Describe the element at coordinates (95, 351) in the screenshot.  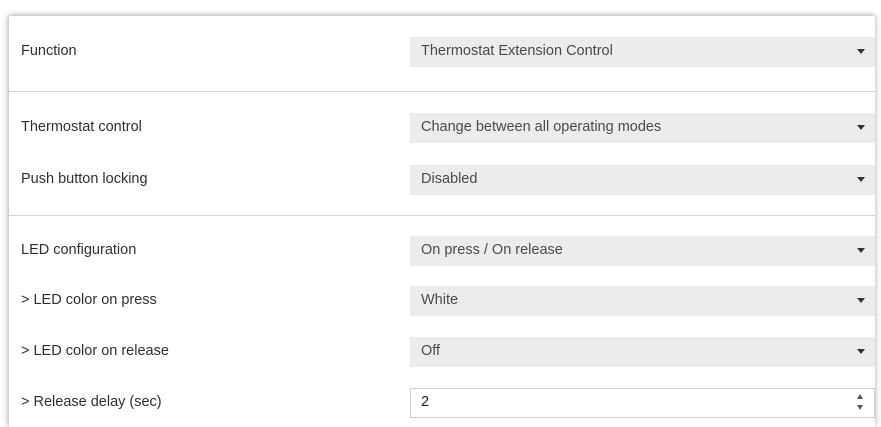
I see `led-color-on-release-label: > LED color on release` at that location.